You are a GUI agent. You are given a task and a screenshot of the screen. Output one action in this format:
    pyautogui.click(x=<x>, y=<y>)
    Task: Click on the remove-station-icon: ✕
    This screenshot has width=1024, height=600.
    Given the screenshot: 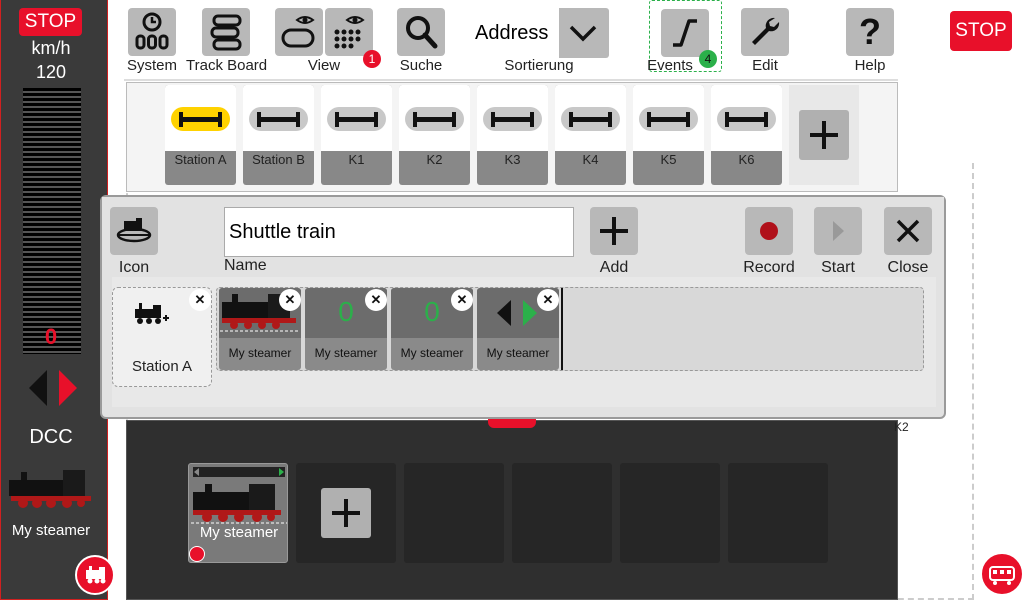 What is the action you would take?
    pyautogui.click(x=200, y=300)
    